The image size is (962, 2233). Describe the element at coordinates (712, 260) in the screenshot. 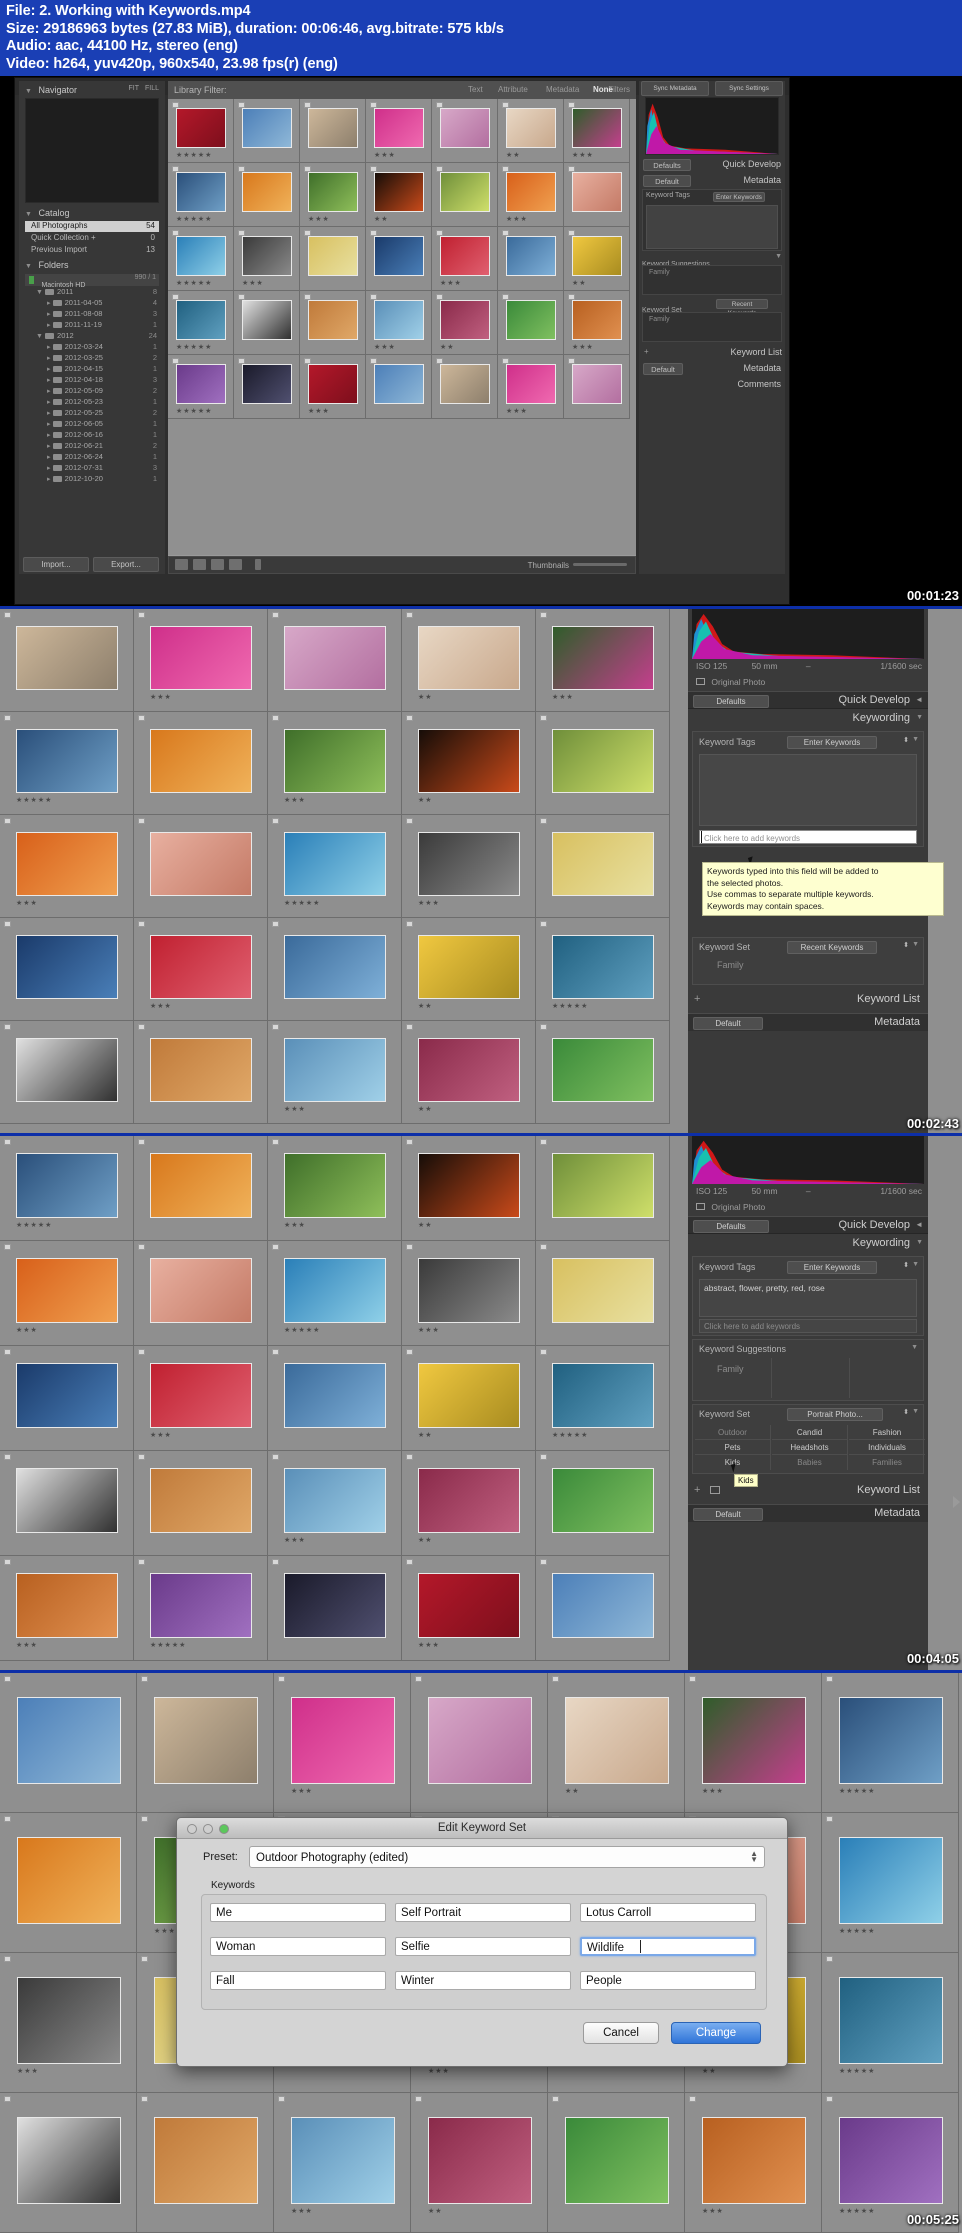

I see `keyword-suggestions-header: Keyword Suggestions ▼` at that location.